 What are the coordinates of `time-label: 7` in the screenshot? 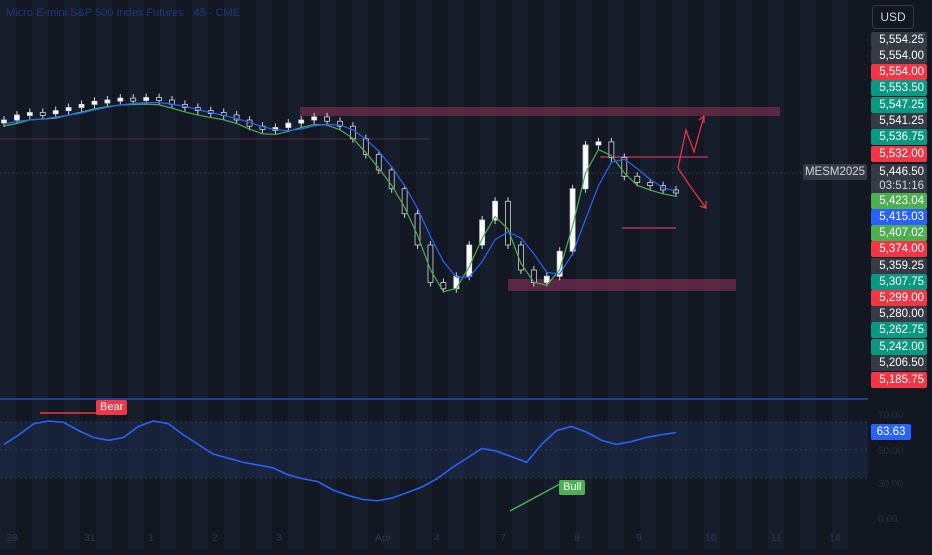 It's located at (503, 538).